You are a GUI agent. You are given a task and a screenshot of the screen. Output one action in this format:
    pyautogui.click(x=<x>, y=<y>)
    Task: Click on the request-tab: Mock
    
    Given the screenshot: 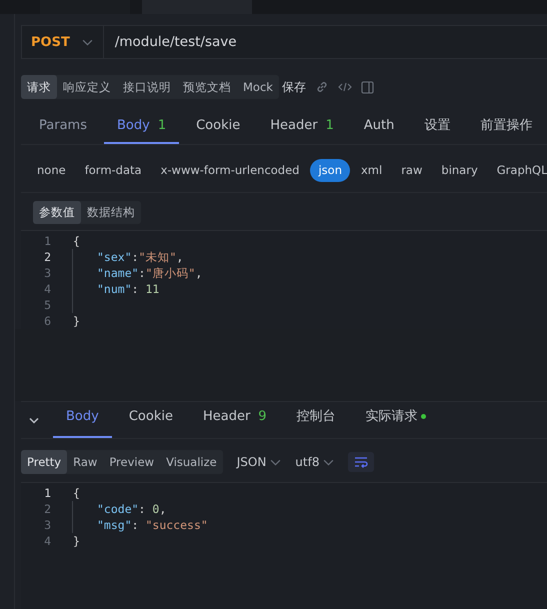 What is the action you would take?
    pyautogui.click(x=258, y=87)
    